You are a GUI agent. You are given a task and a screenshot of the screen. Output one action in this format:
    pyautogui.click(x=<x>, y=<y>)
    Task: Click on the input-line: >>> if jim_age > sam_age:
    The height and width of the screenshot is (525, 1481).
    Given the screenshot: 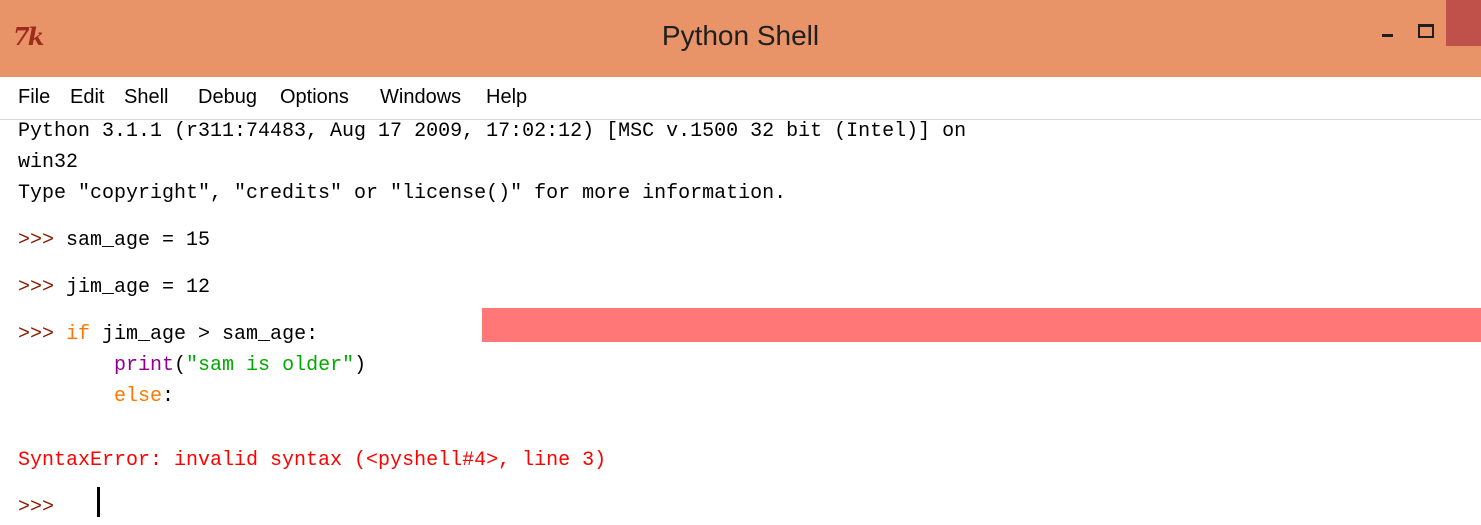 What is the action you would take?
    pyautogui.click(x=168, y=334)
    